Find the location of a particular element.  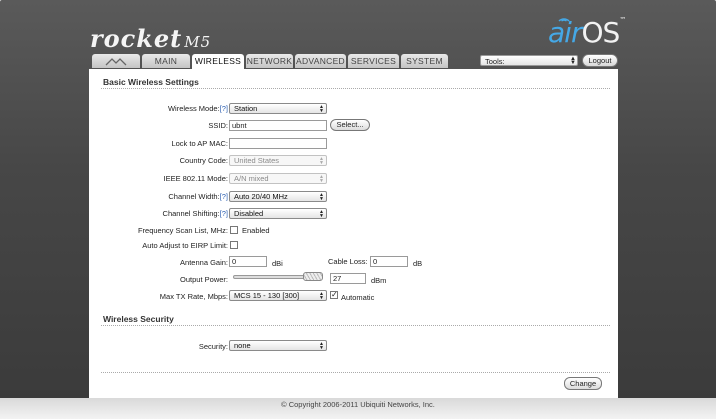

security-label: Security: is located at coordinates (213, 346).